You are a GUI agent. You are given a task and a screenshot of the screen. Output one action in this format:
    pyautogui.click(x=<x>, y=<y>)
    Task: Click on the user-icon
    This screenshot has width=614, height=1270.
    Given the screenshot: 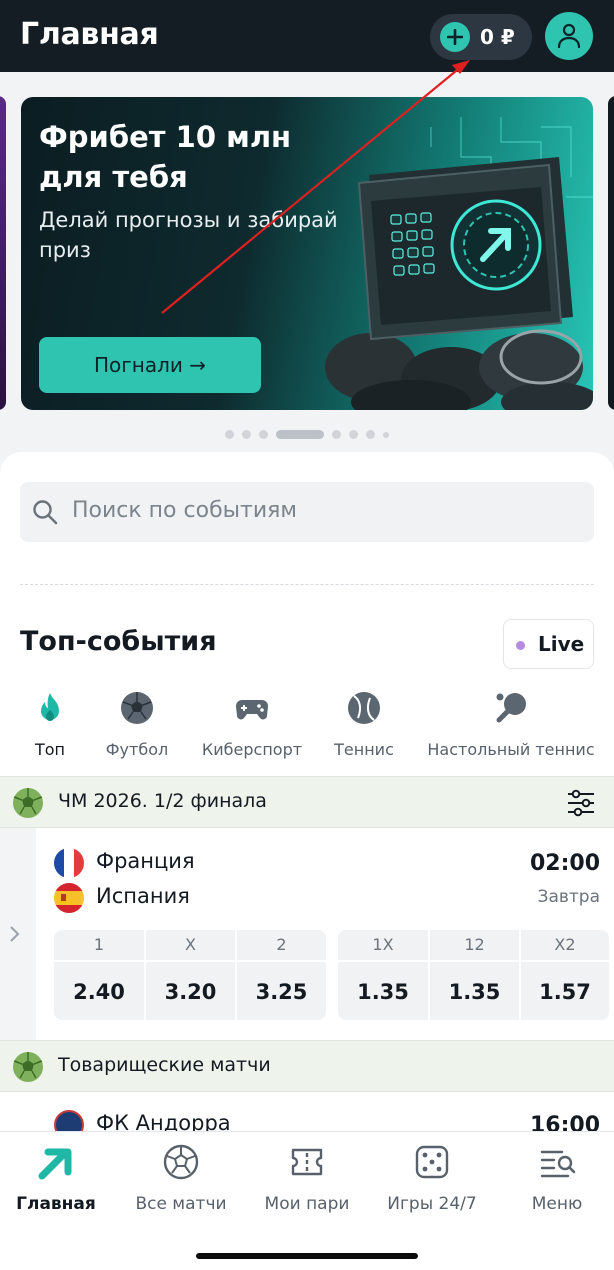 What is the action you would take?
    pyautogui.click(x=569, y=36)
    